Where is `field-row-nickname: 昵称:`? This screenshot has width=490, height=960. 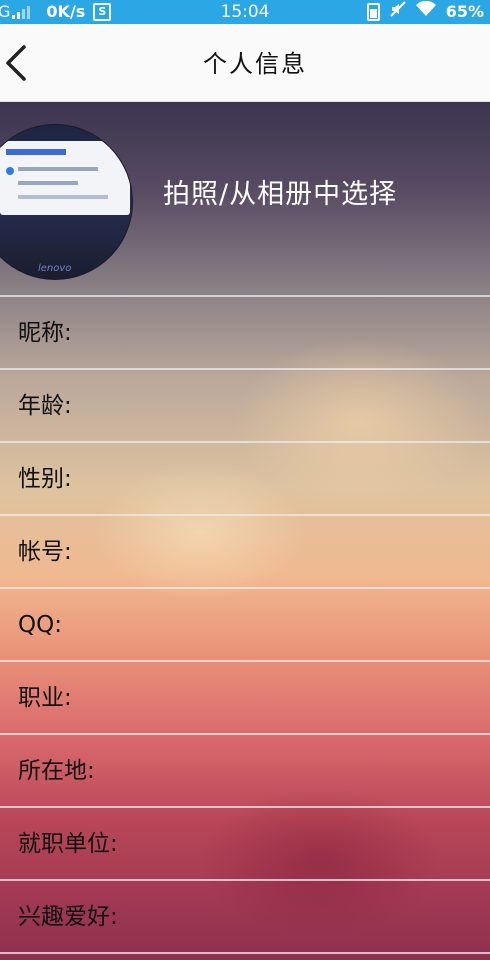
field-row-nickname: 昵称: is located at coordinates (245, 331).